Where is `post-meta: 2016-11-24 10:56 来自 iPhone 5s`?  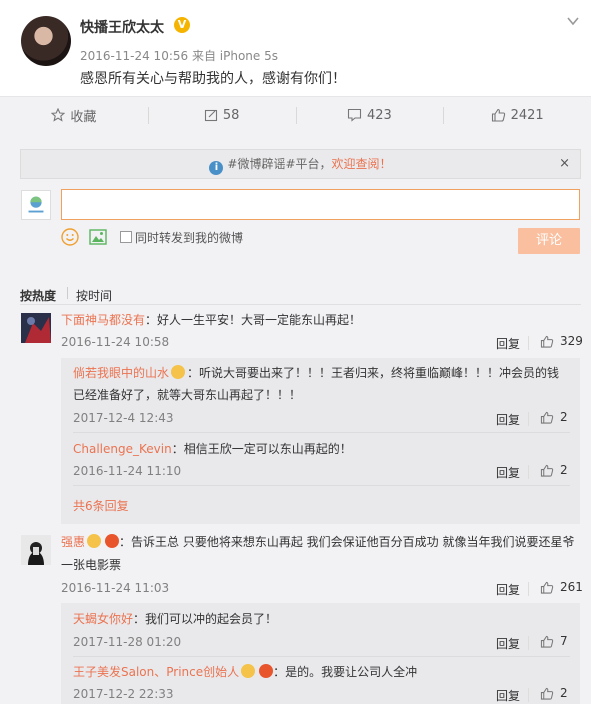 post-meta: 2016-11-24 10:56 来自 iPhone 5s is located at coordinates (179, 56).